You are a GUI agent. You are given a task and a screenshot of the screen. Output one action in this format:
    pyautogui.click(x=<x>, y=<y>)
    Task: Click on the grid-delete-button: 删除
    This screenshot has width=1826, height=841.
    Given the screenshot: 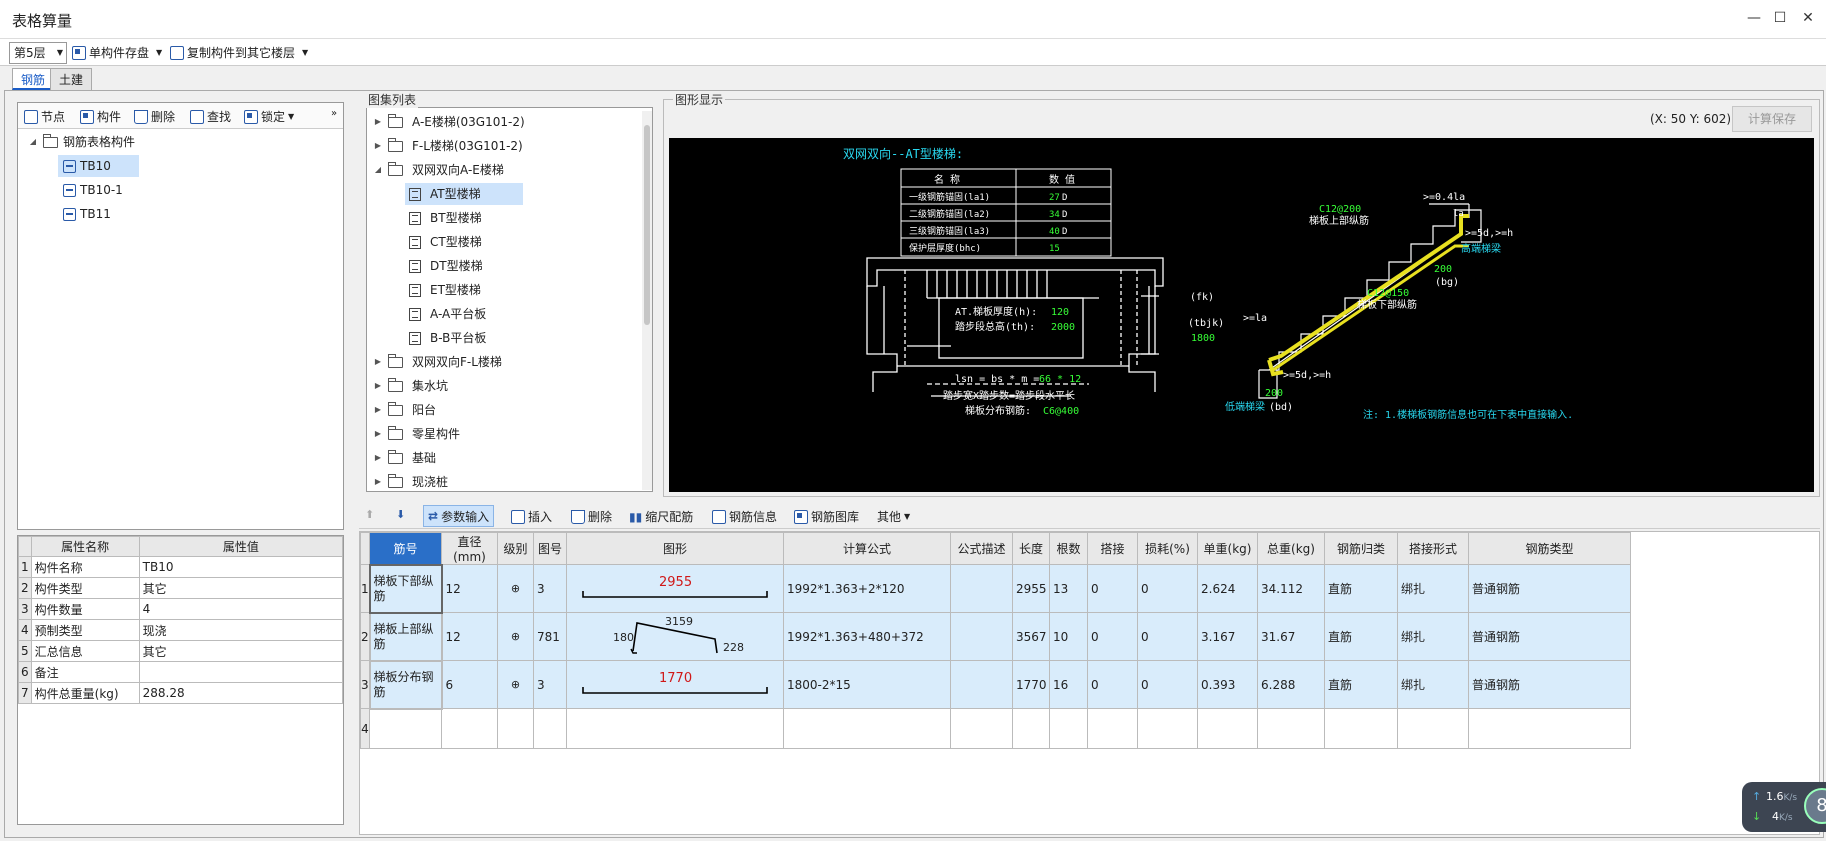 What is the action you would take?
    pyautogui.click(x=591, y=516)
    